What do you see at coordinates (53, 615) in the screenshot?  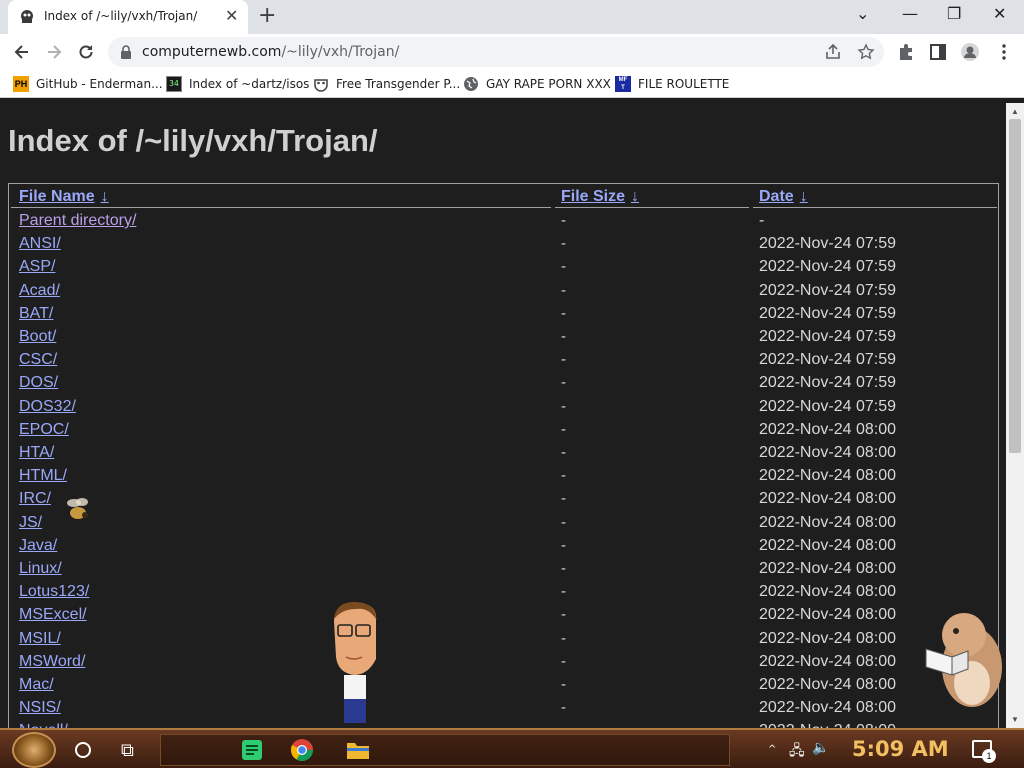 I see `file-name-link: MSExcel/` at bounding box center [53, 615].